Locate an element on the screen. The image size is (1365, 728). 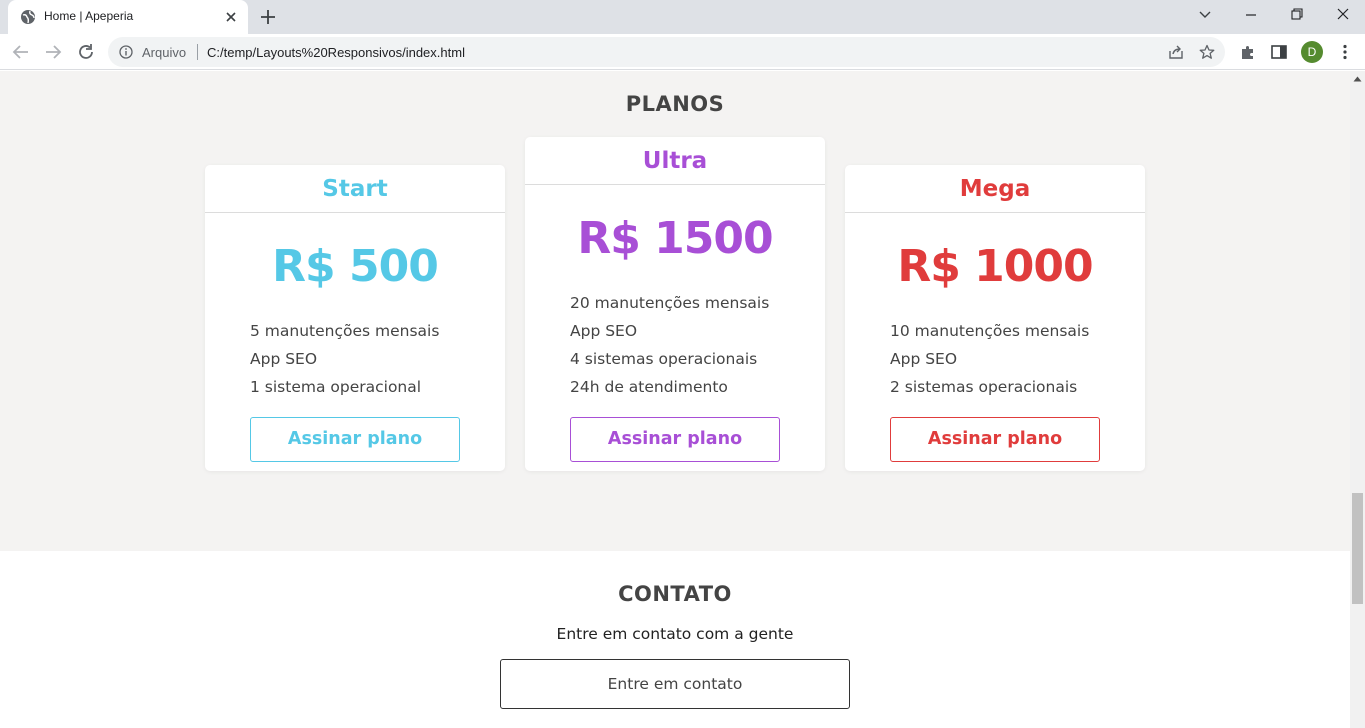
plan-feature: 20 manutenções mensais is located at coordinates (670, 303).